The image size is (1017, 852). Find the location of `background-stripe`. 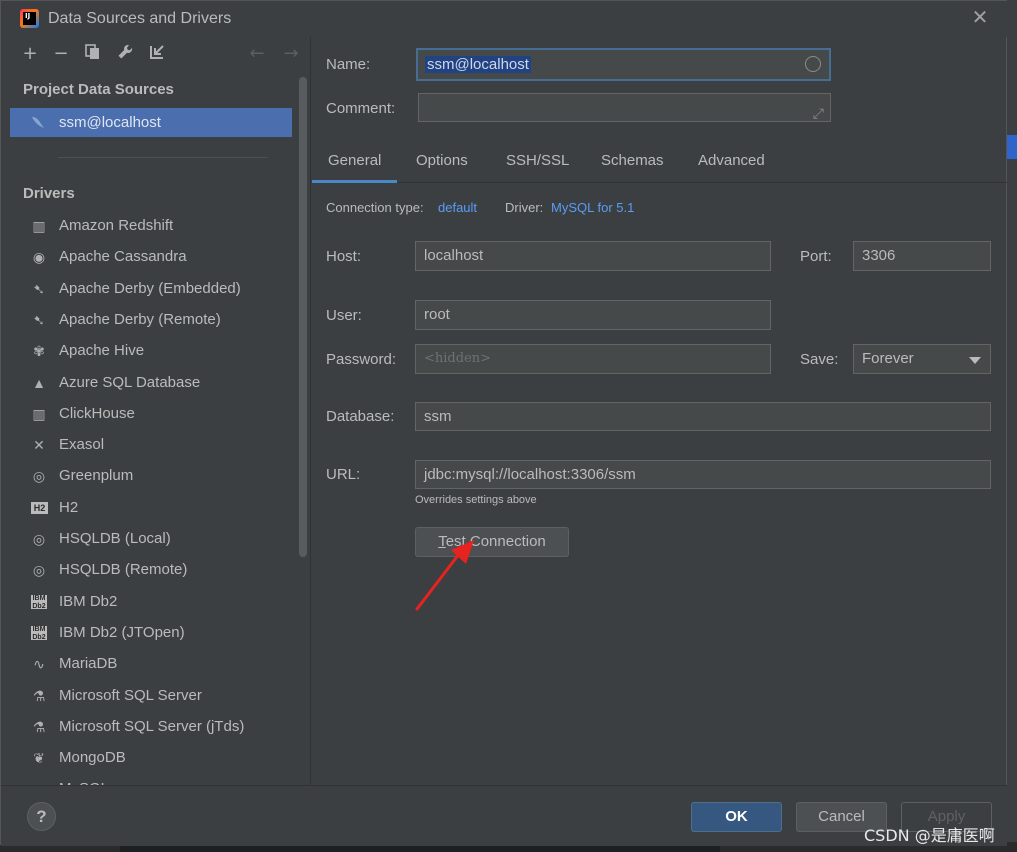

background-stripe is located at coordinates (1012, 147).